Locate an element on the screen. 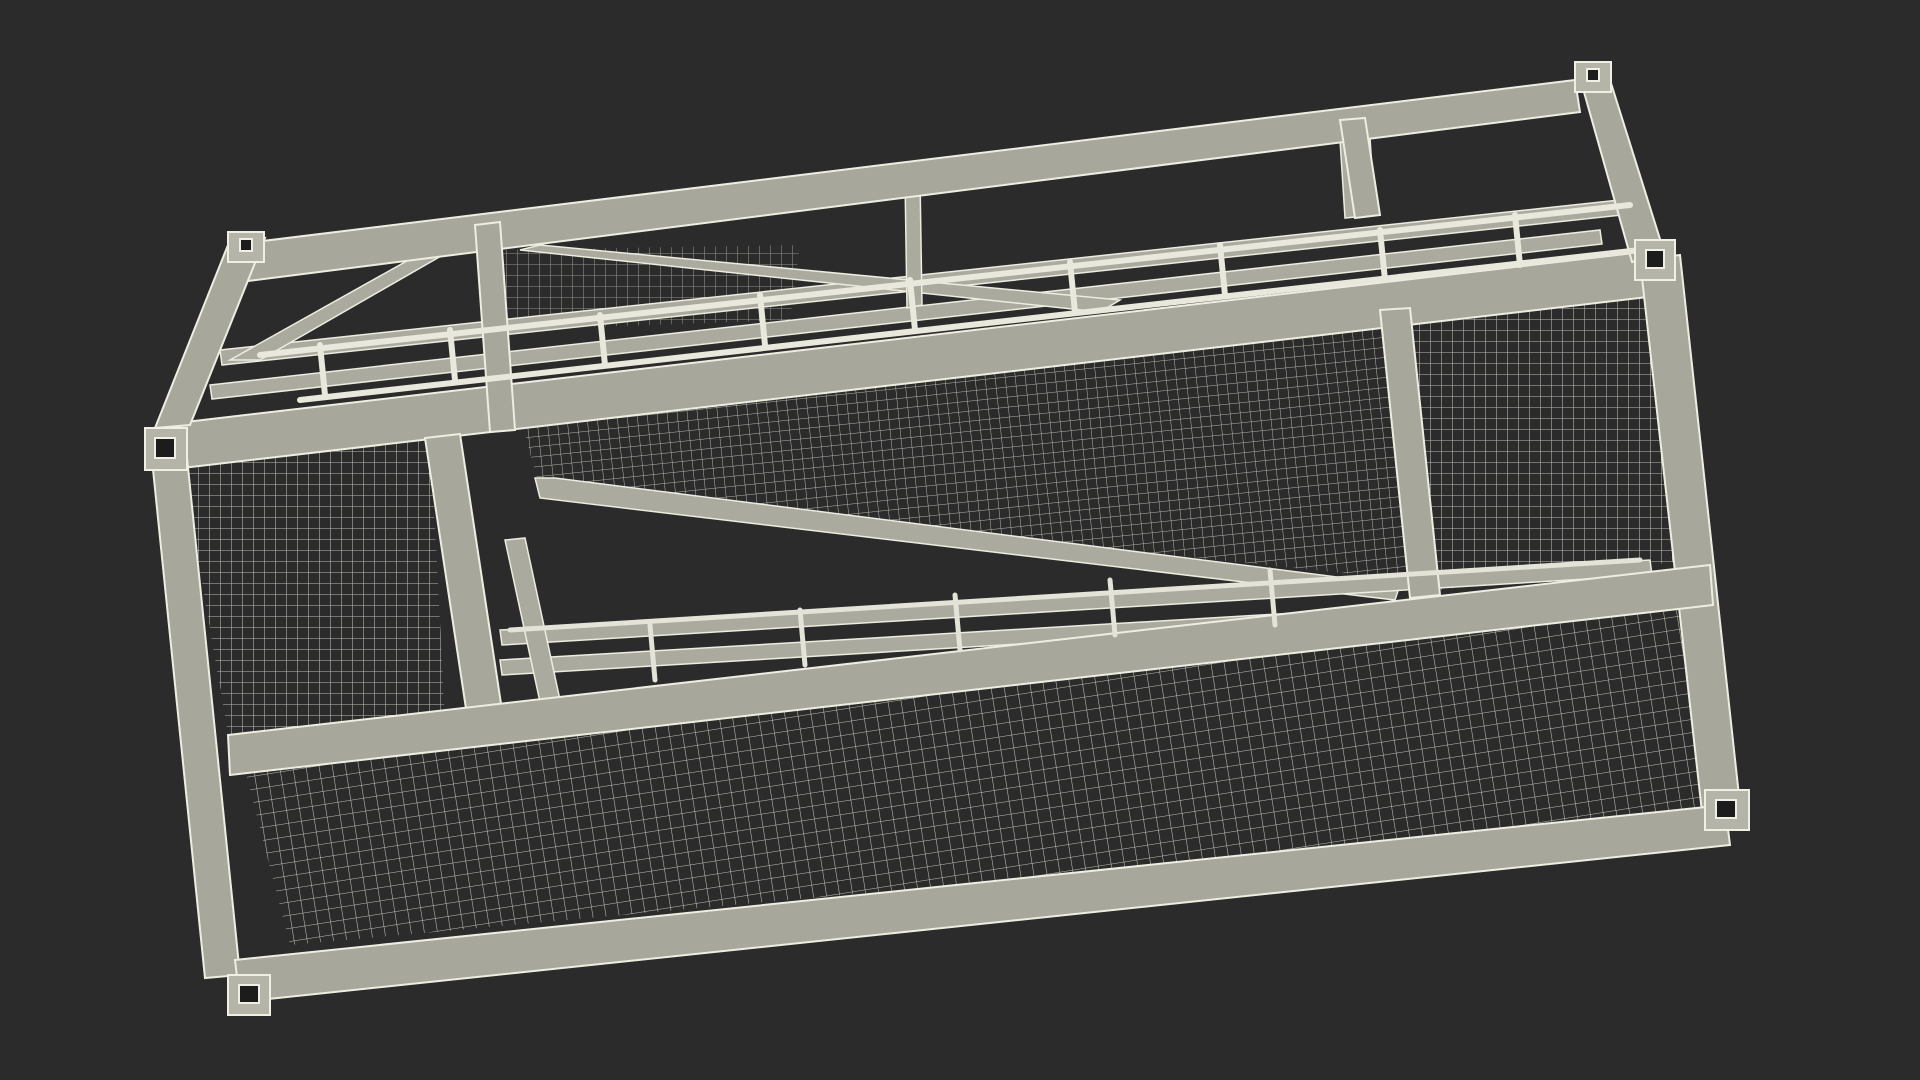 The height and width of the screenshot is (1080, 1920). inner-post-left is located at coordinates (532, 620).